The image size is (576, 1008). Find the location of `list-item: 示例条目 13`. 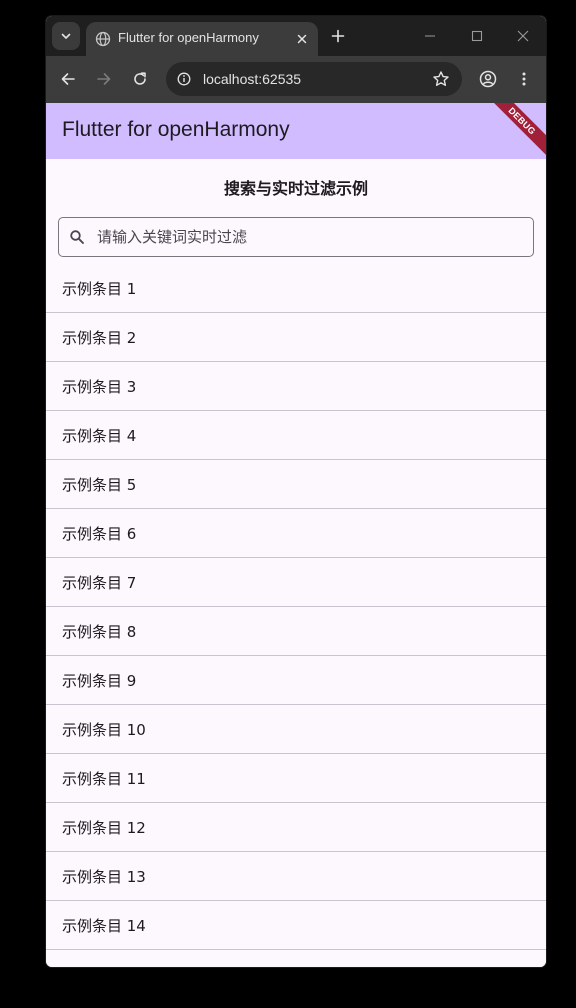

list-item: 示例条目 13 is located at coordinates (296, 876).